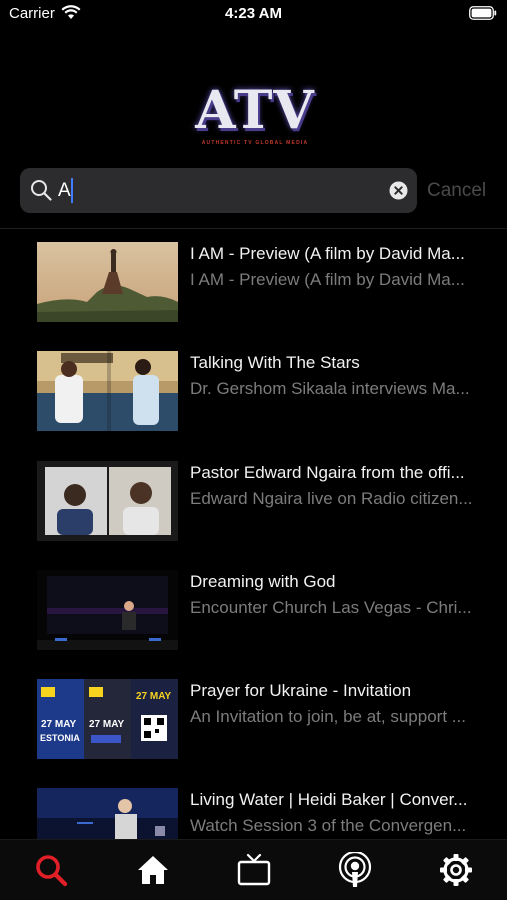 Image resolution: width=507 pixels, height=900 pixels. Describe the element at coordinates (72, 190) in the screenshot. I see `text-caret` at that location.